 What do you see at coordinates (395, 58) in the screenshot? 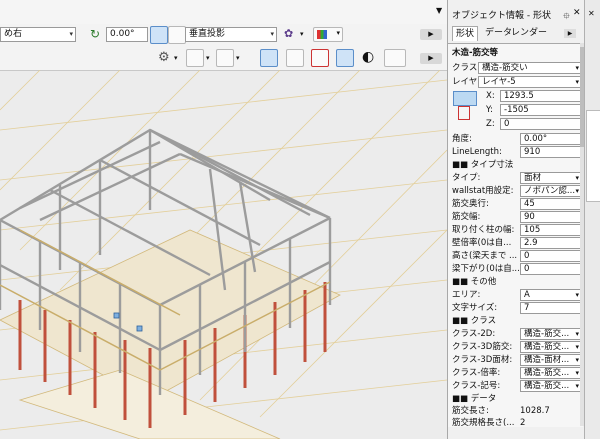
I see `rect-button` at bounding box center [395, 58].